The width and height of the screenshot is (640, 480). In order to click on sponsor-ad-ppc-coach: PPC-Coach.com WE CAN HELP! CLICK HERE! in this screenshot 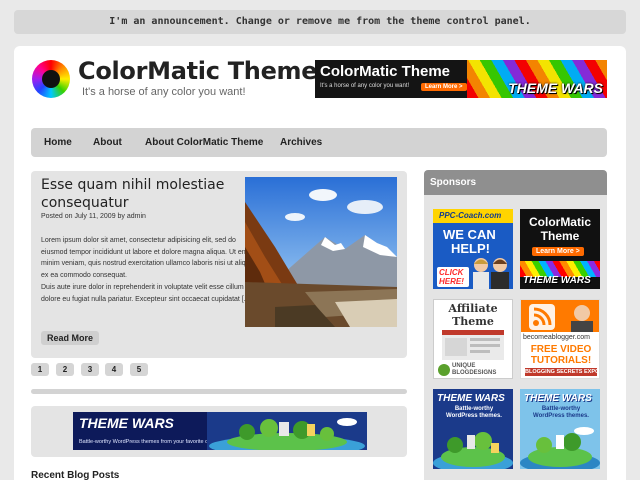, I will do `click(473, 249)`.